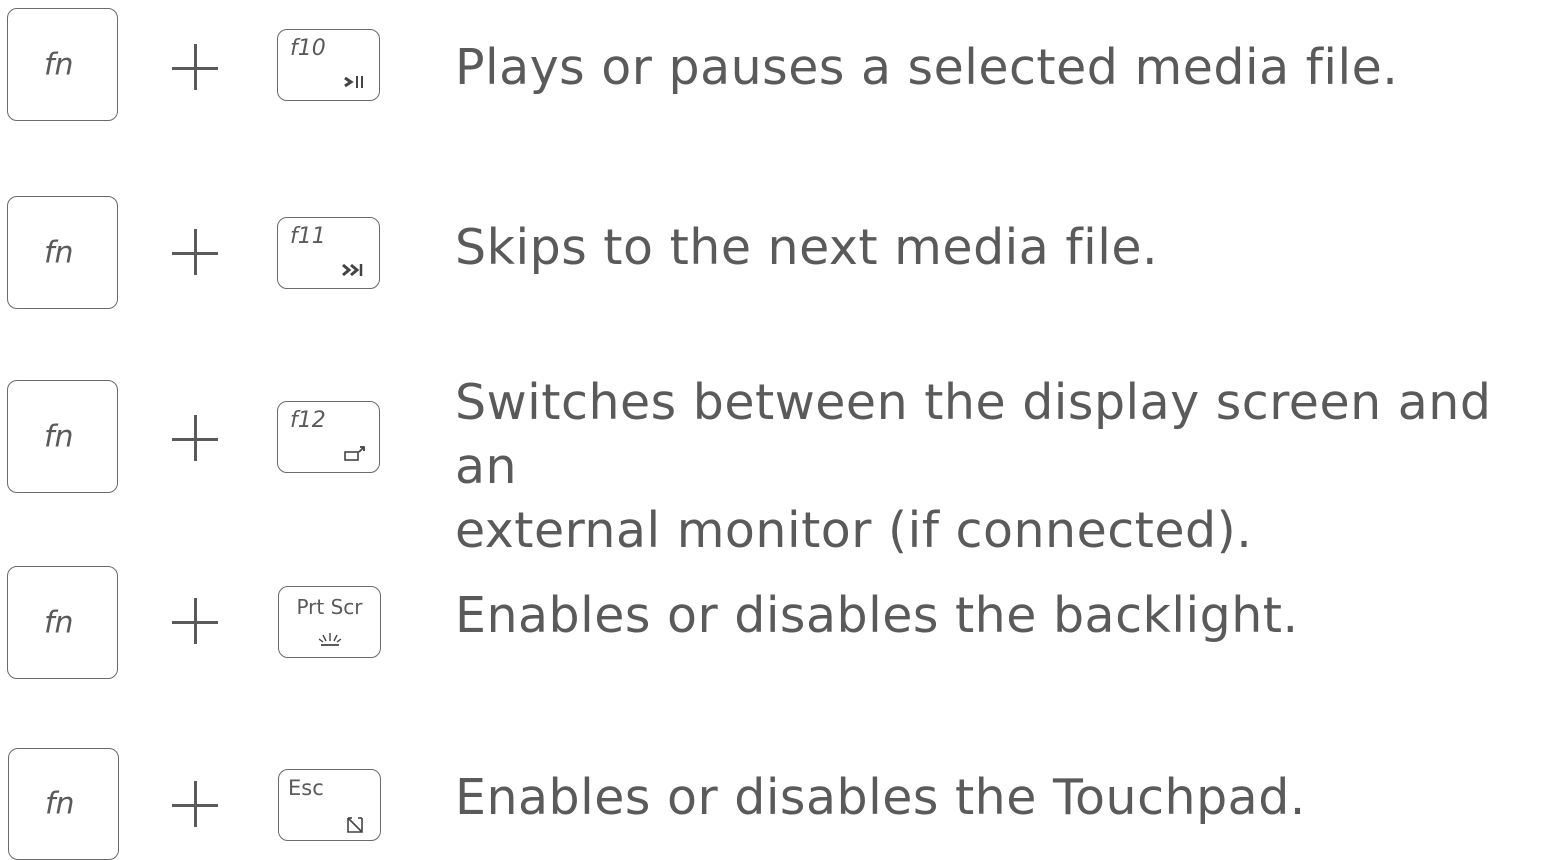 This screenshot has height=860, width=1552. What do you see at coordinates (807, 247) in the screenshot?
I see `shortcut-description: Skips to the next media file.` at bounding box center [807, 247].